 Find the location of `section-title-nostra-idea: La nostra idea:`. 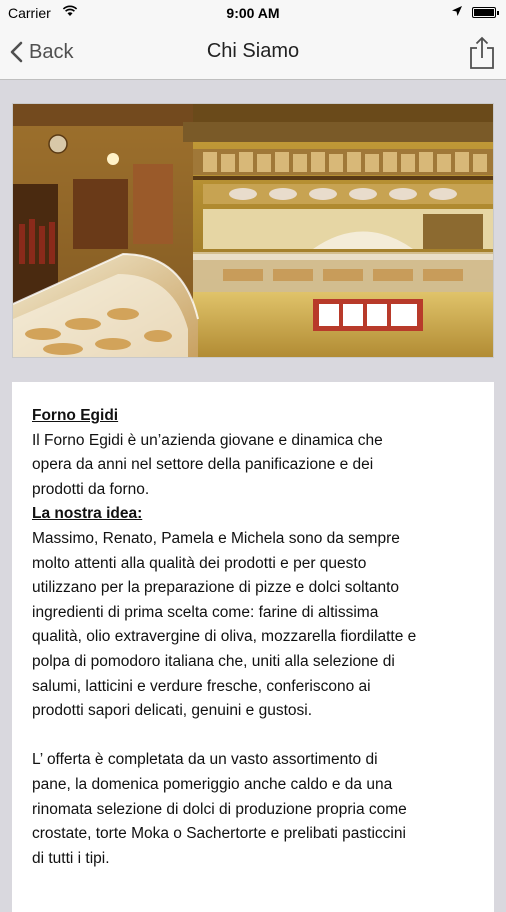

section-title-nostra-idea: La nostra idea: is located at coordinates (87, 514).